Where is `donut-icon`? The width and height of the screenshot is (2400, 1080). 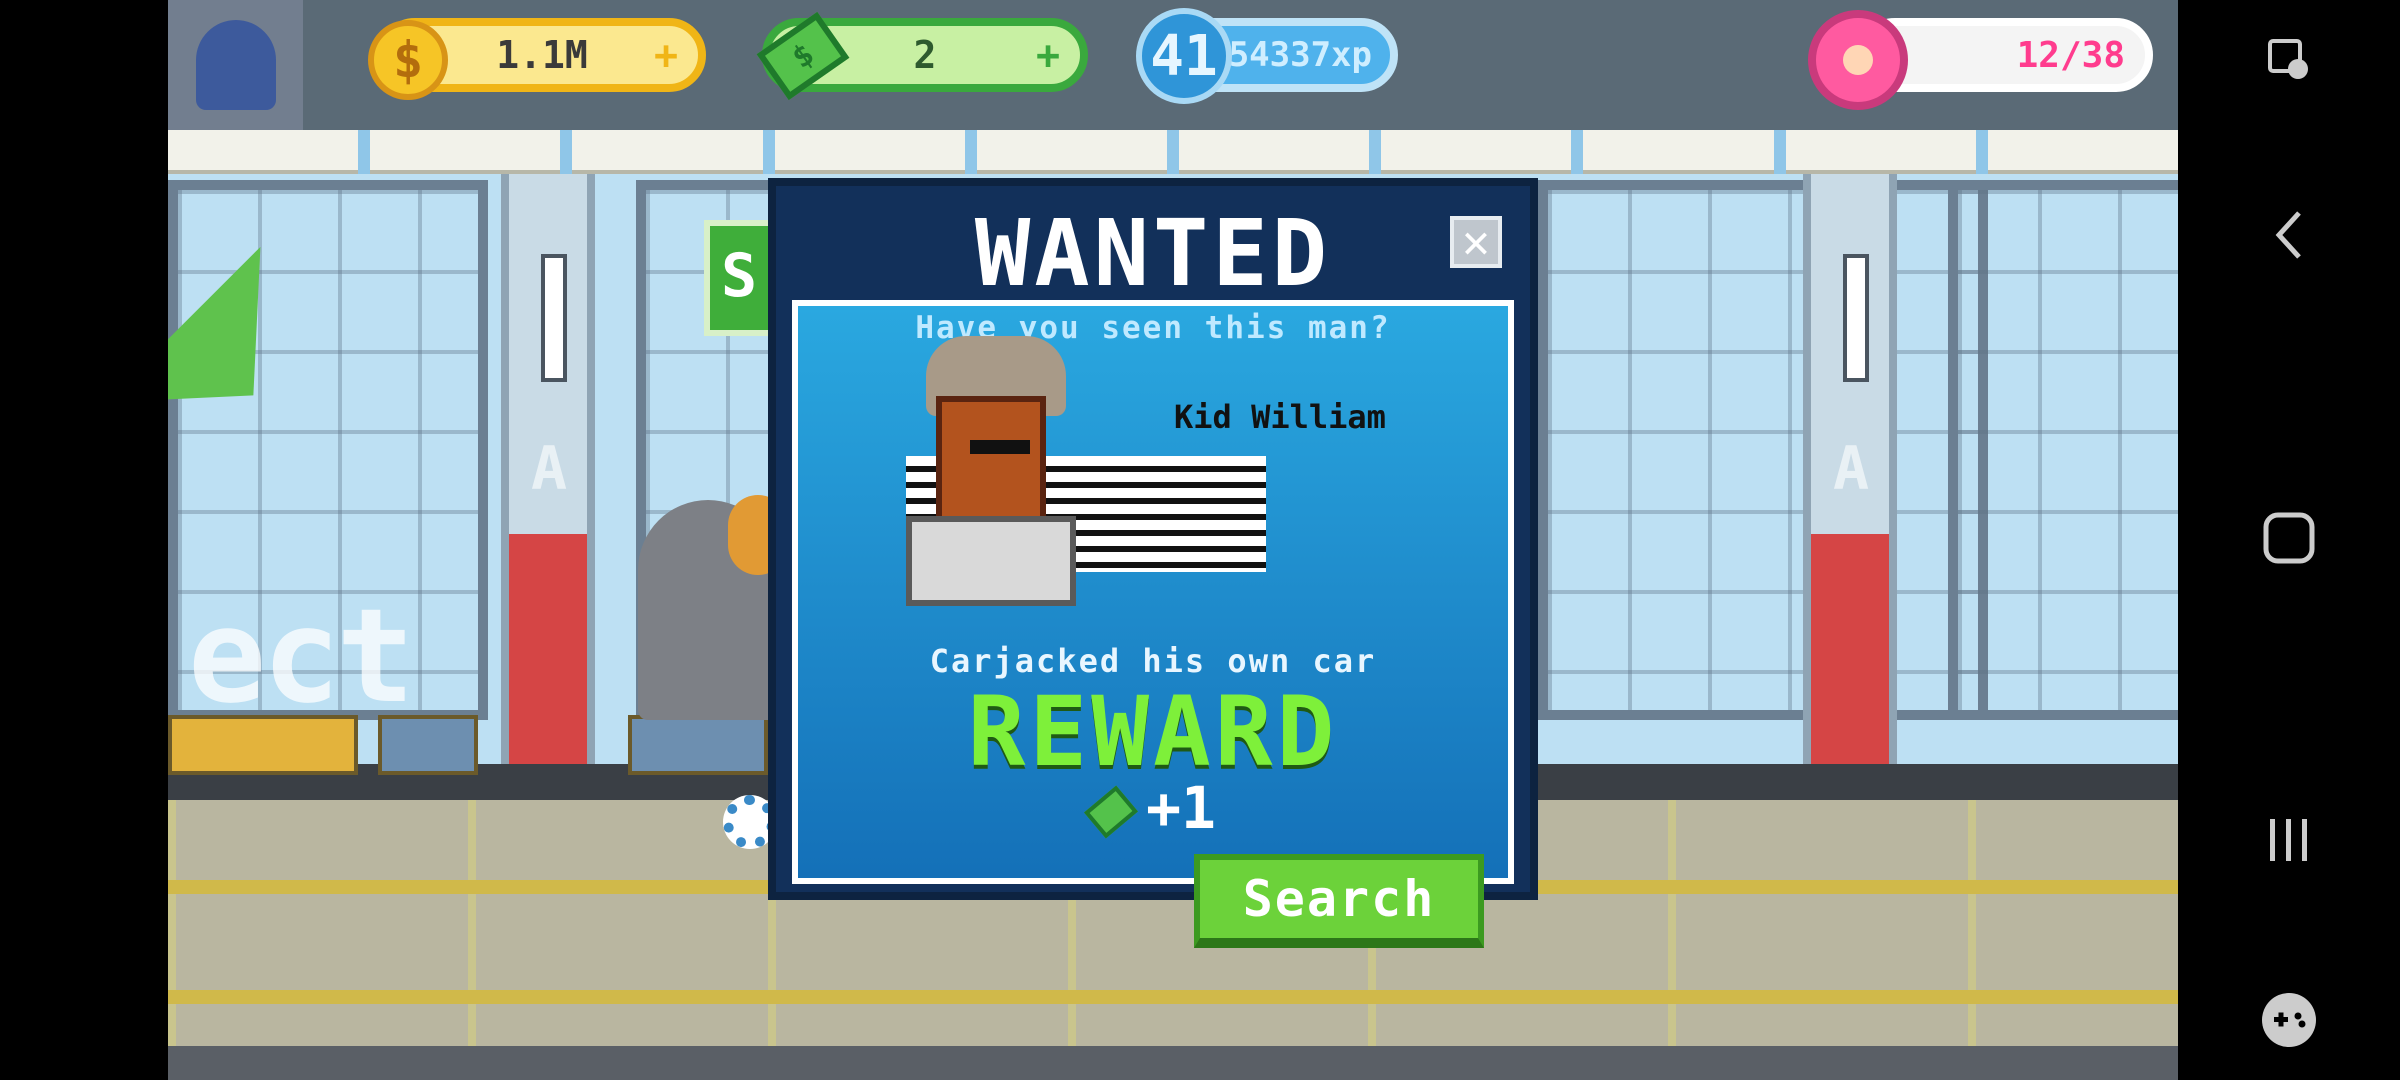 donut-icon is located at coordinates (1858, 60).